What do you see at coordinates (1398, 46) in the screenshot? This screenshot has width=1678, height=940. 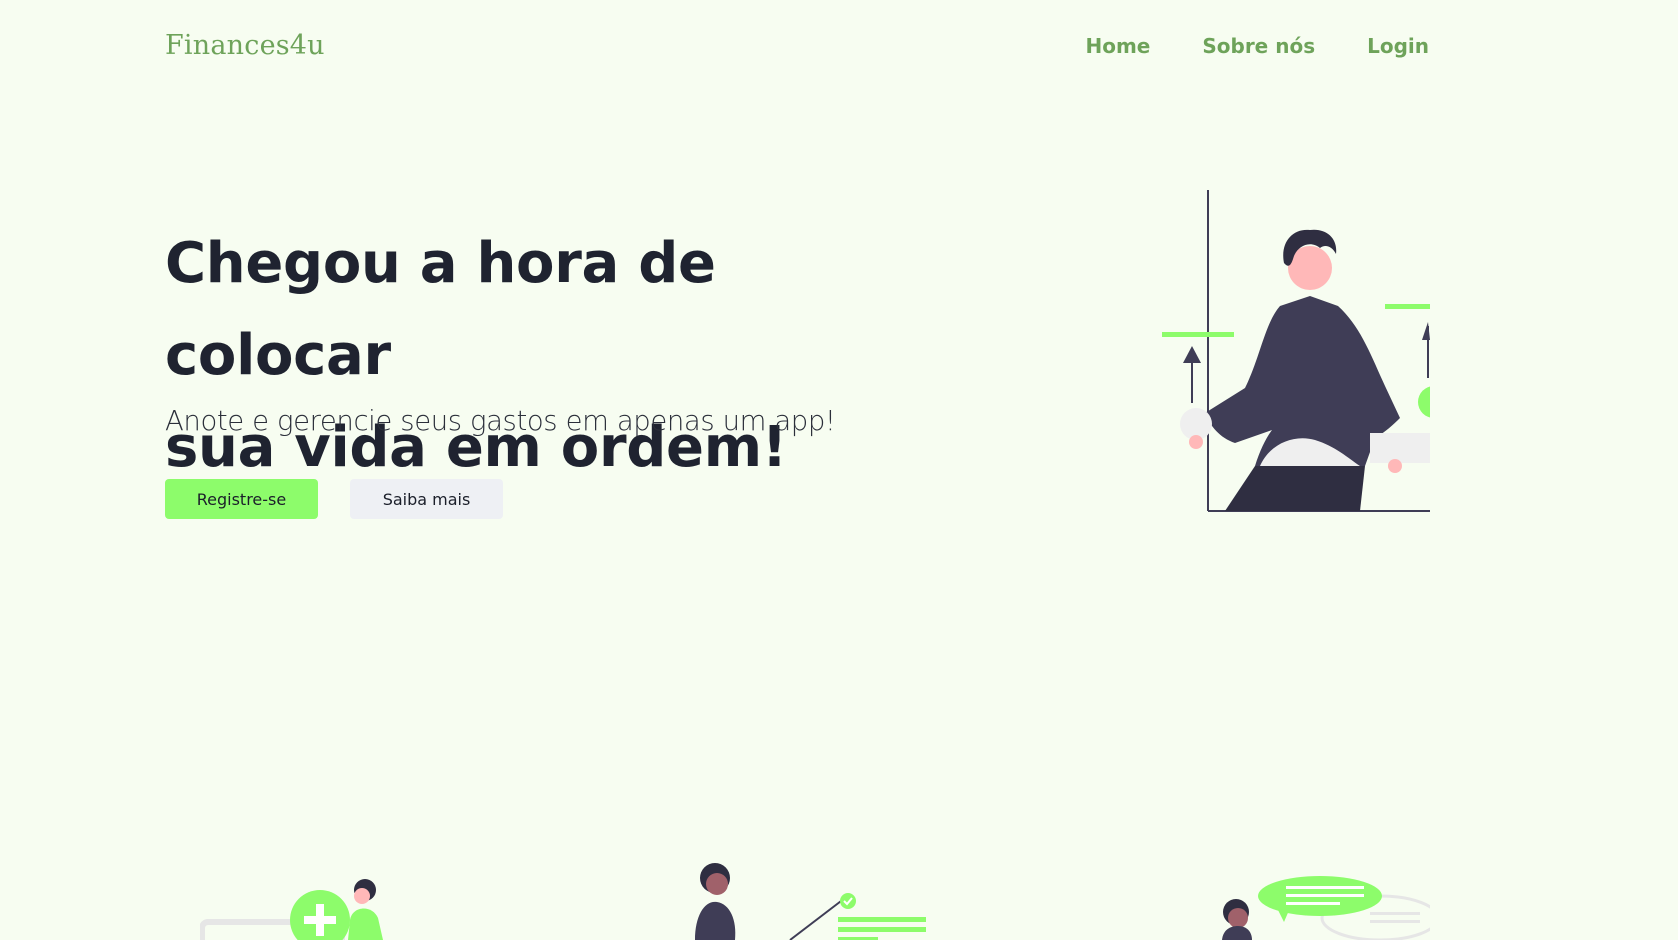 I see `nav-login: Login` at bounding box center [1398, 46].